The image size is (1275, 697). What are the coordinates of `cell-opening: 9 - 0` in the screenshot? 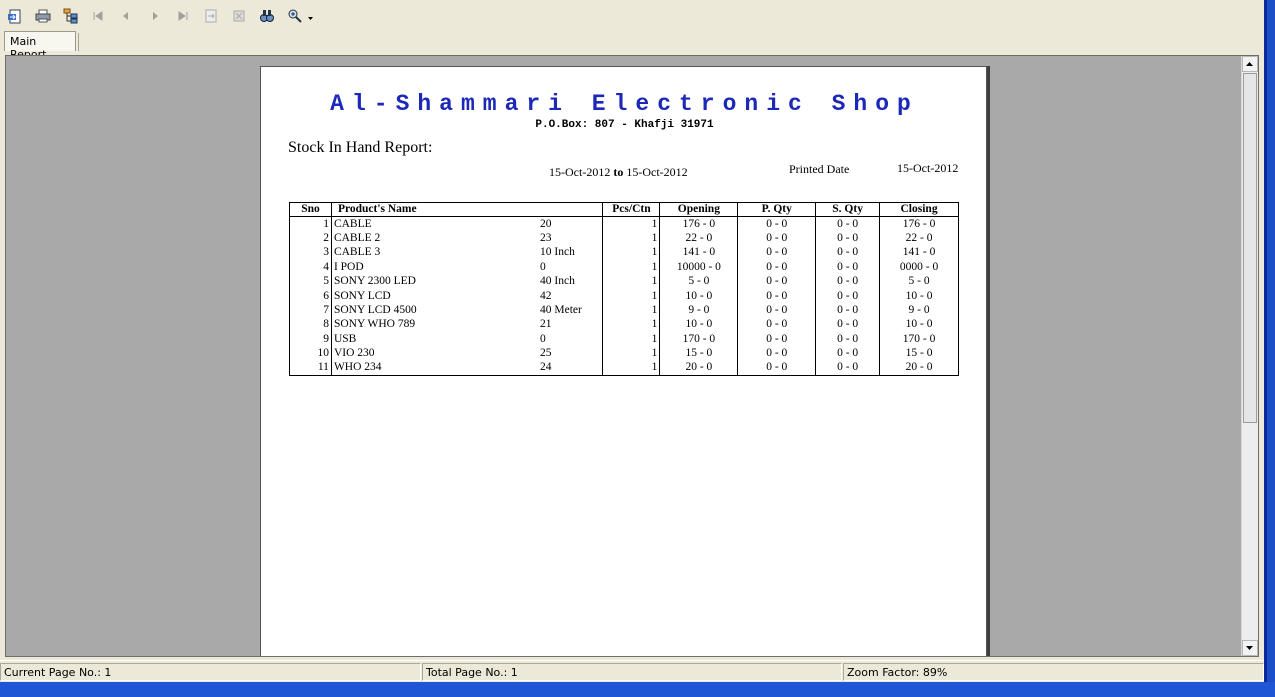 It's located at (699, 310).